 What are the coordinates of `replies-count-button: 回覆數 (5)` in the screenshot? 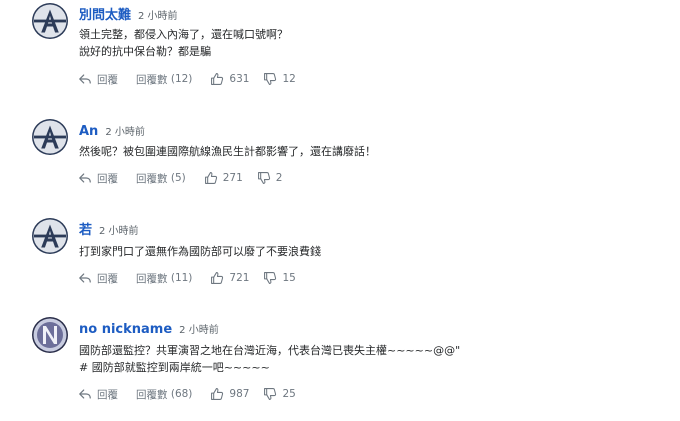 It's located at (161, 178).